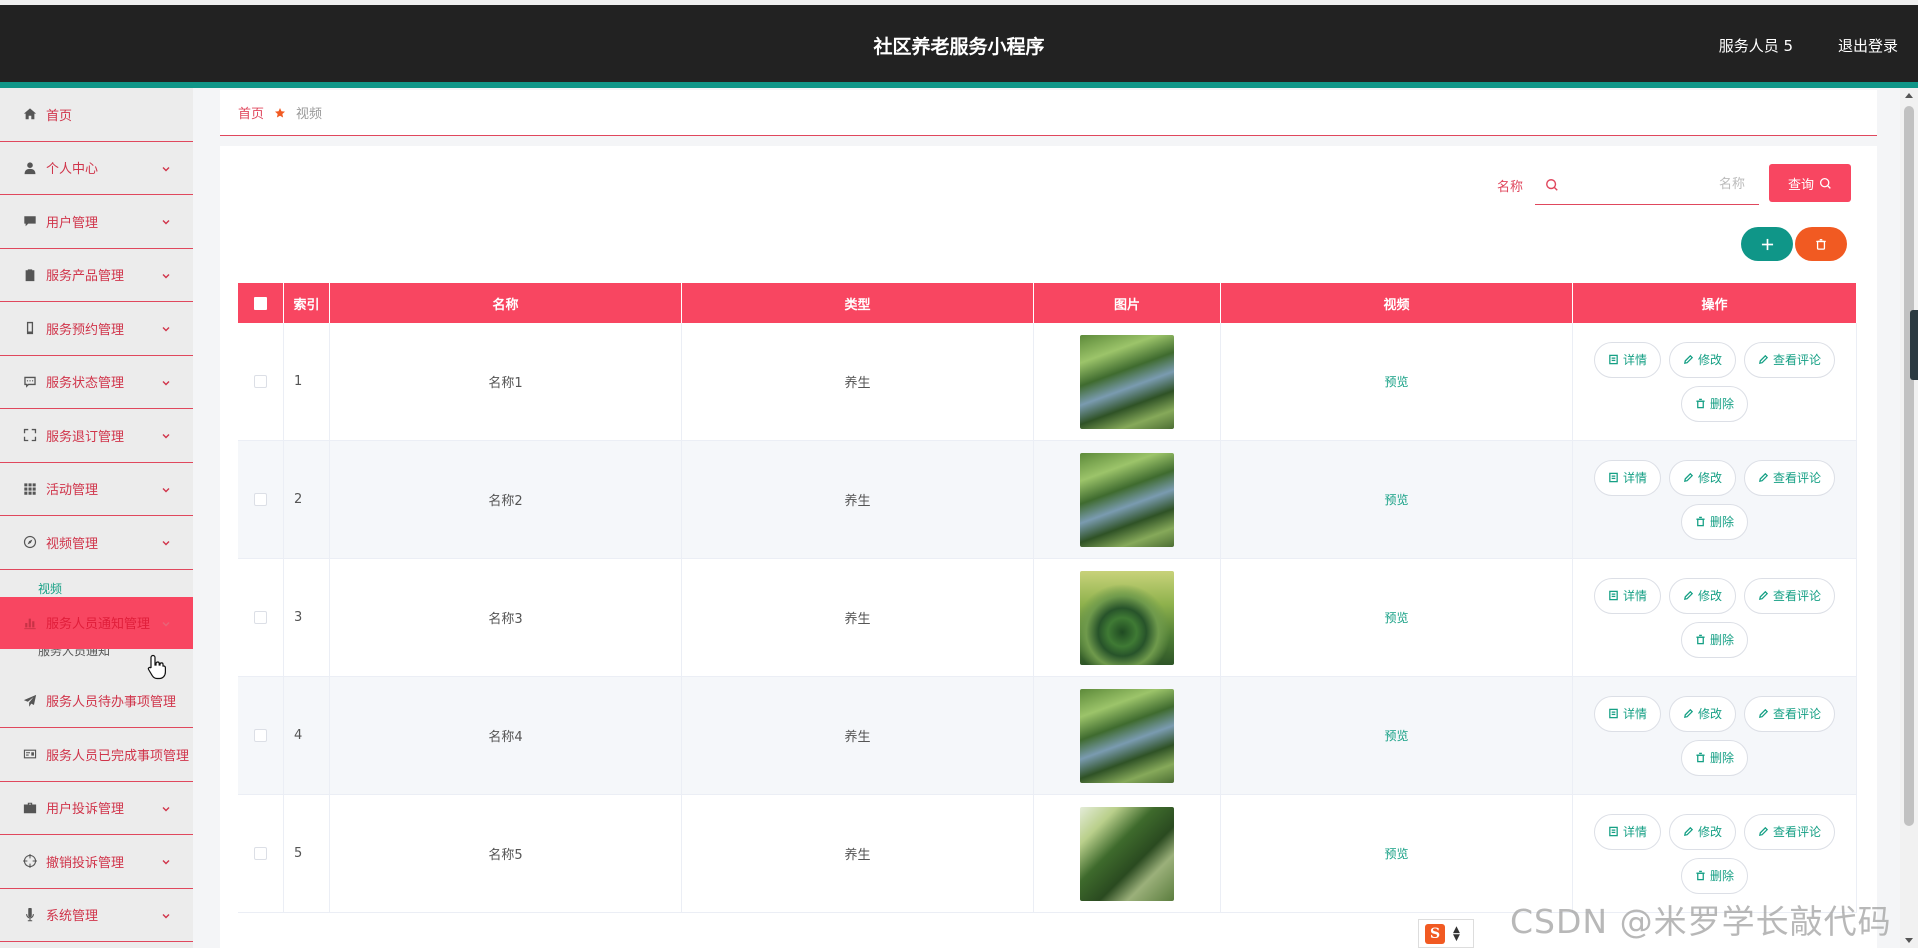  I want to click on sidebar-item-withdraw-complaints: 撤销投诉管理, so click(96, 862).